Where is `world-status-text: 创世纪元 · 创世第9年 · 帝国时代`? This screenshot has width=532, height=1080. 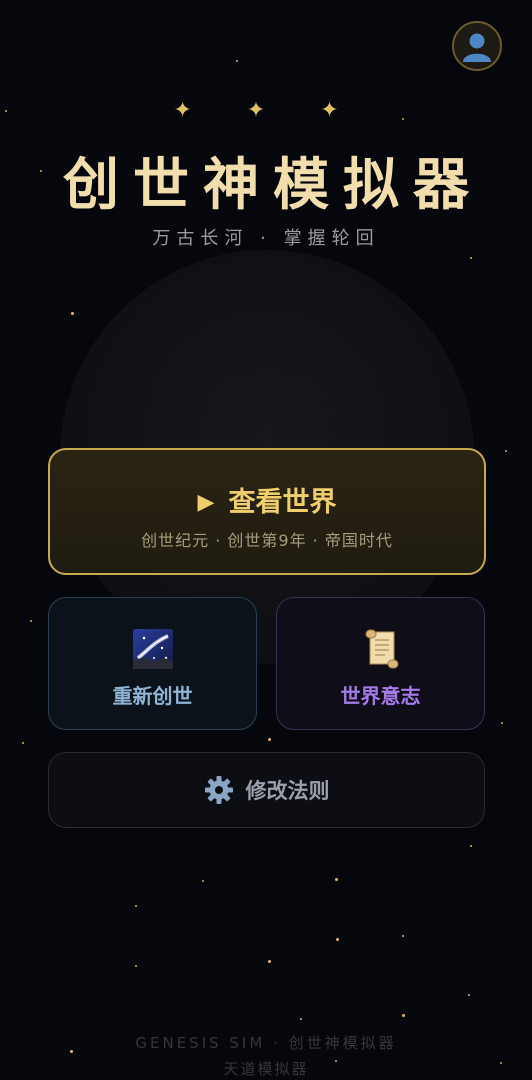 world-status-text: 创世纪元 · 创世第9年 · 帝国时代 is located at coordinates (267, 540).